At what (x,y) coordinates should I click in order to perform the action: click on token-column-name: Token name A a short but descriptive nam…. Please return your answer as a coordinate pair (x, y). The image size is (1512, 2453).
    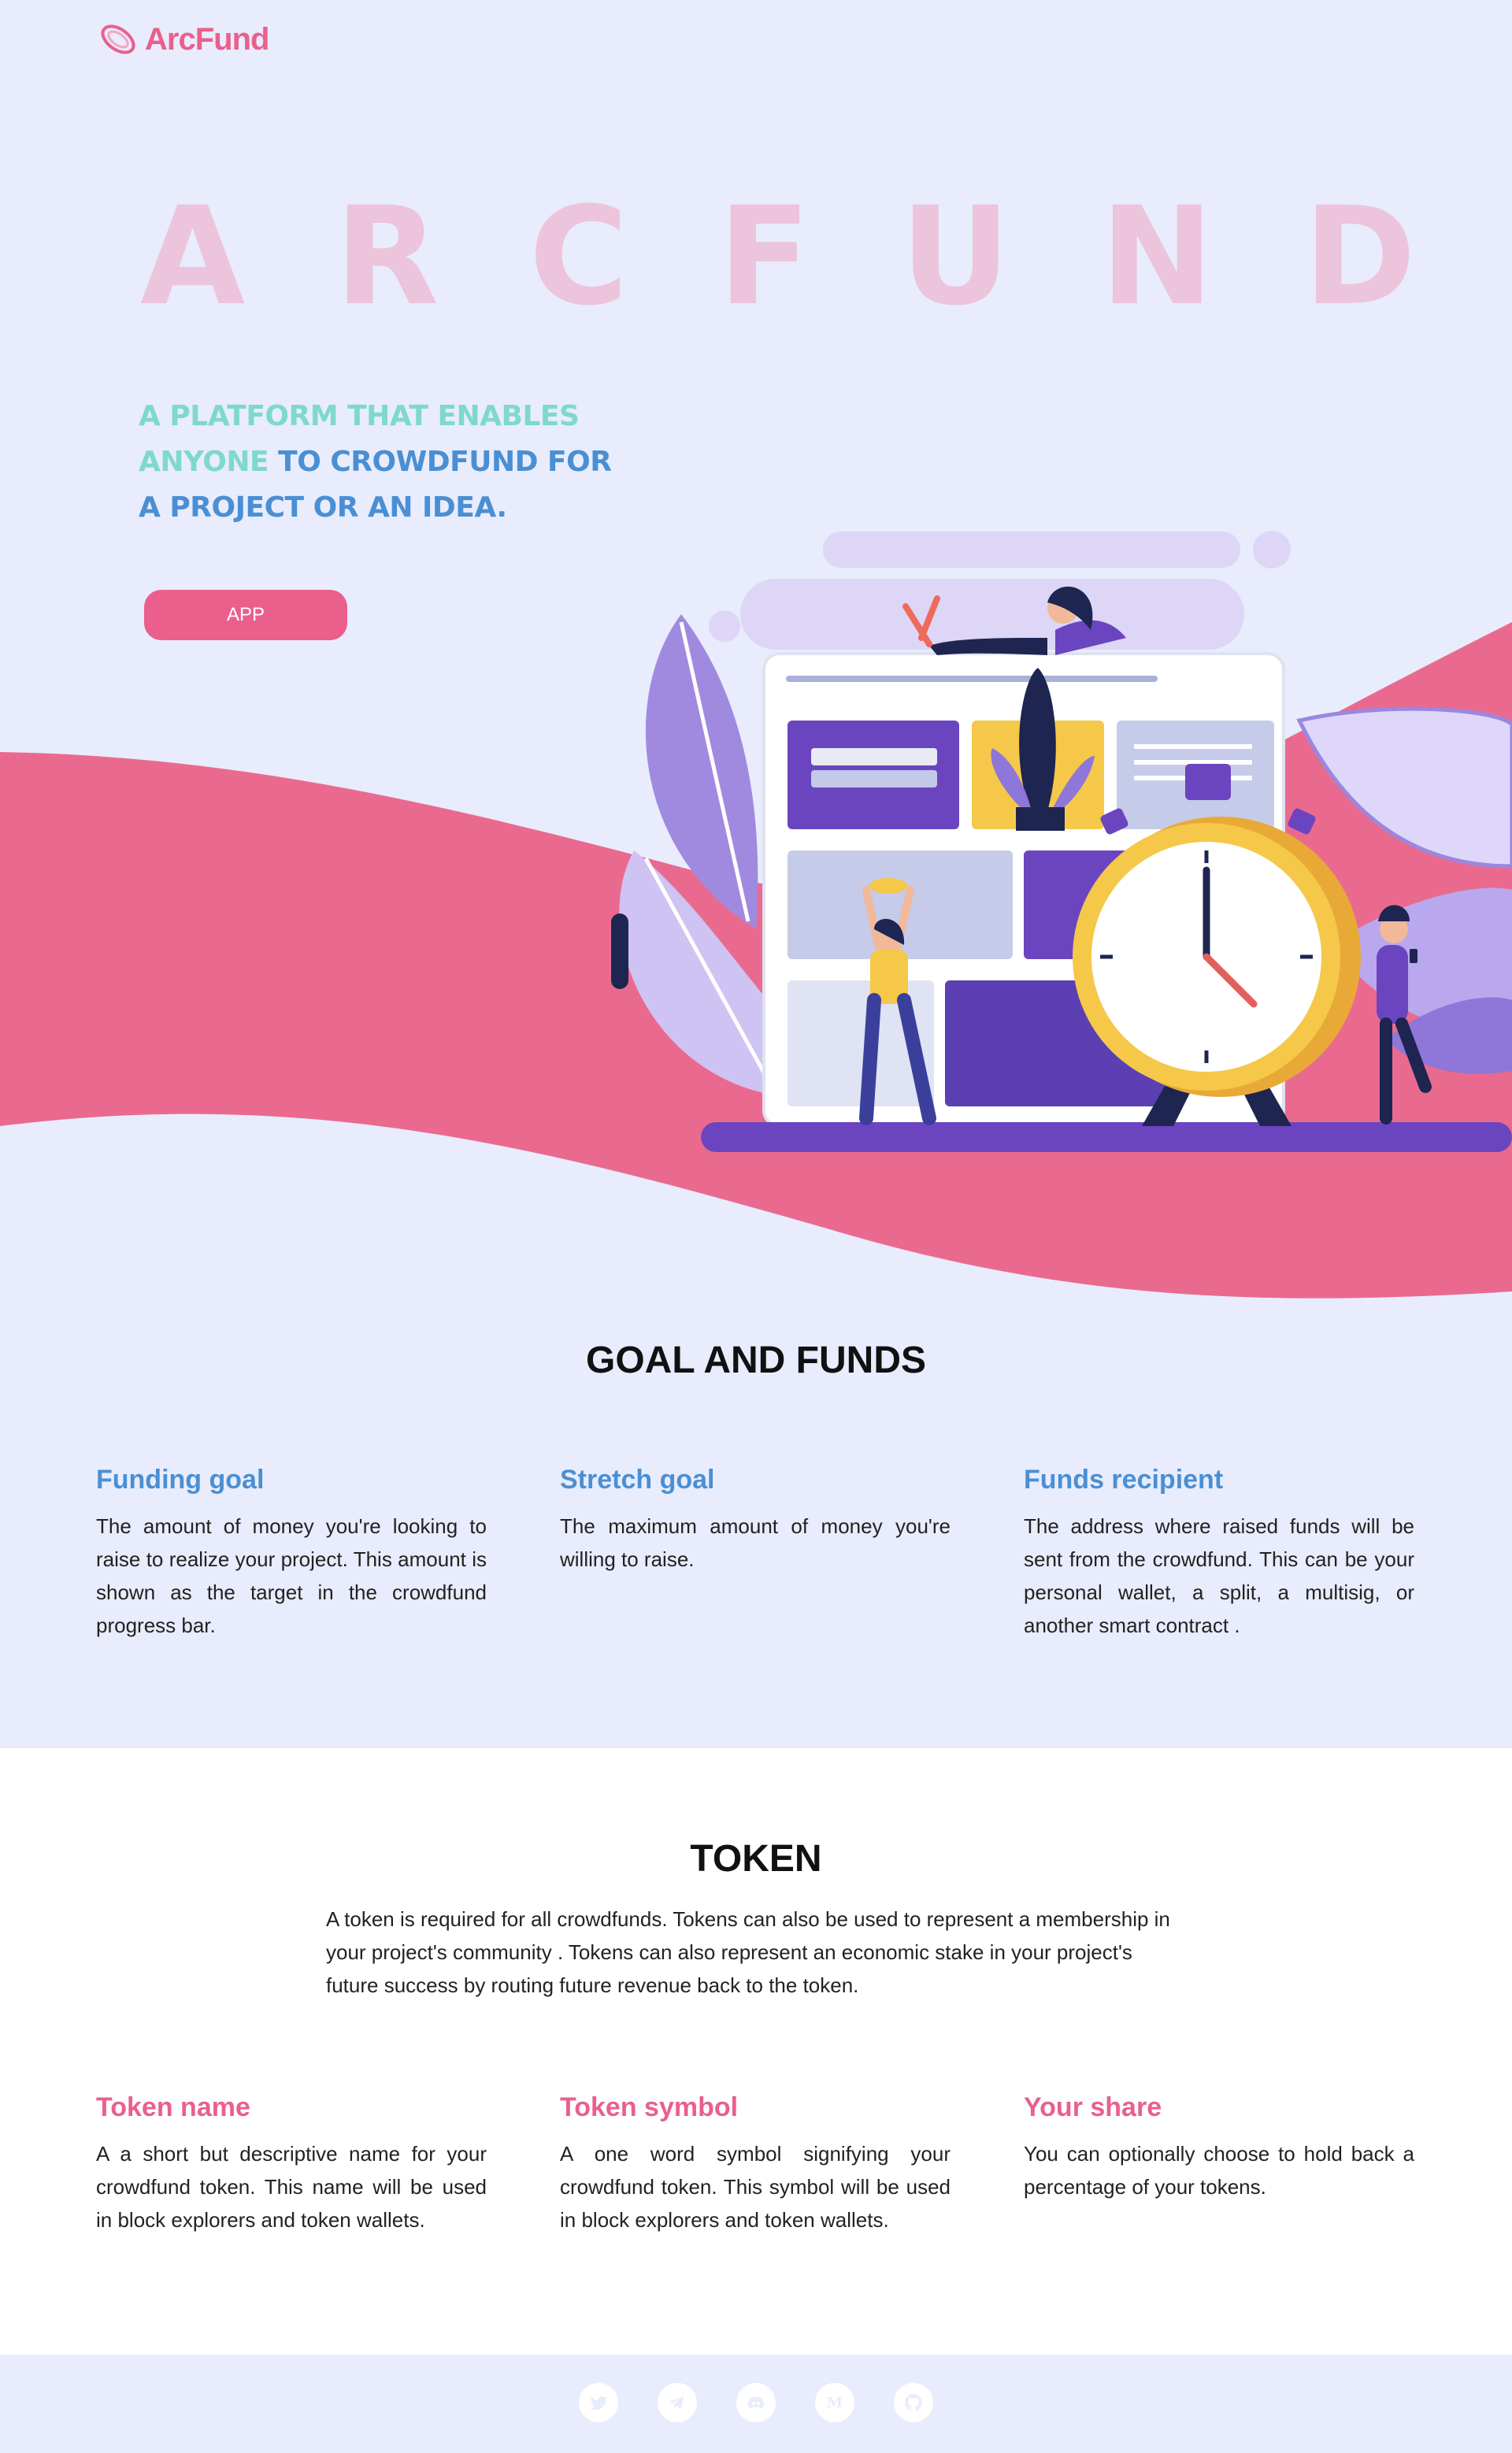
    Looking at the image, I should click on (291, 2164).